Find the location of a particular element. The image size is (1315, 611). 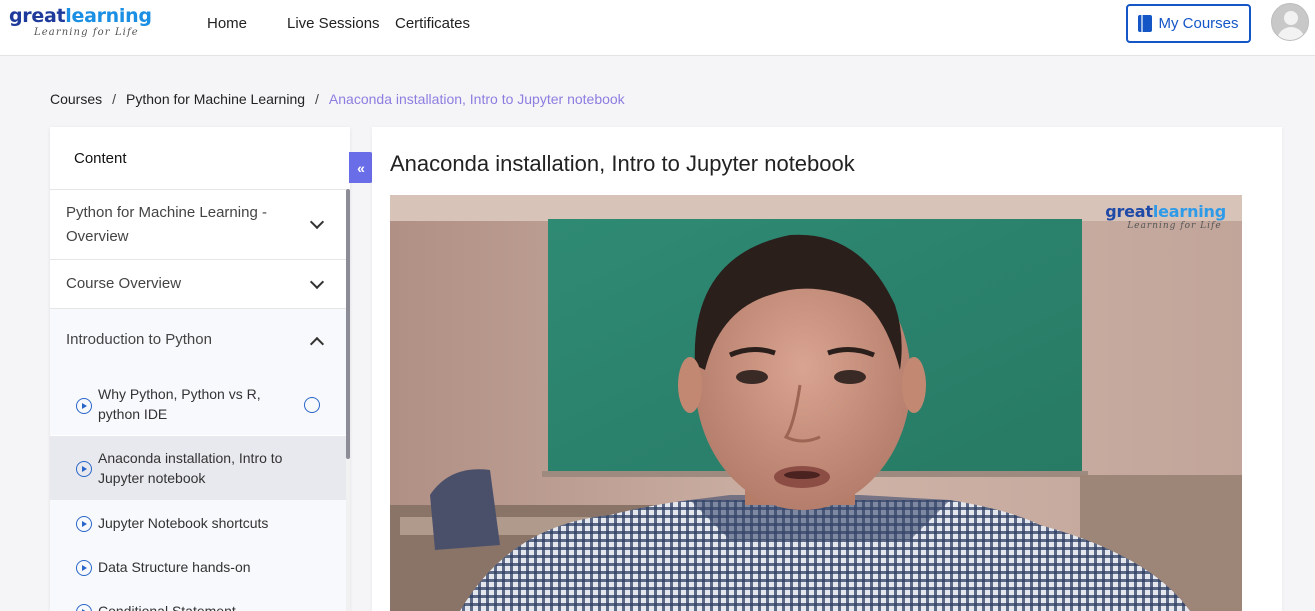

breadcrumb-course: Python for Machine Learning is located at coordinates (215, 99).